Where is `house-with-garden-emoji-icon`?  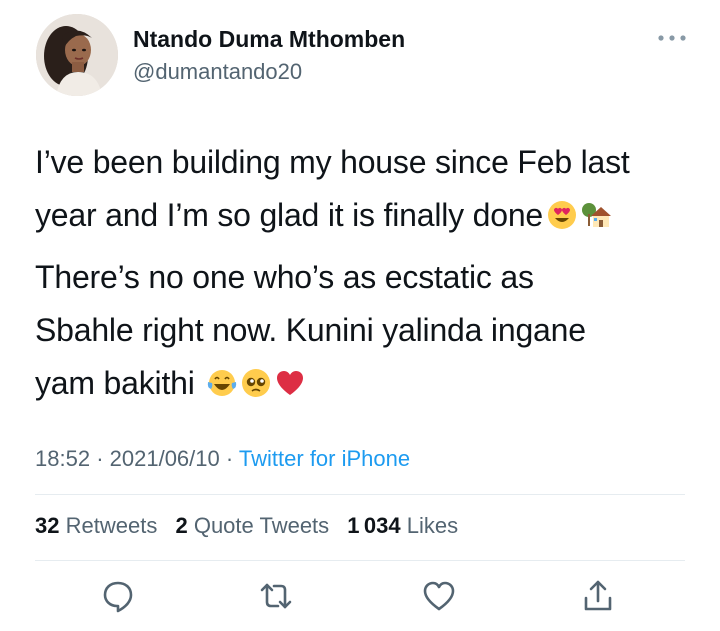
house-with-garden-emoji-icon is located at coordinates (596, 215).